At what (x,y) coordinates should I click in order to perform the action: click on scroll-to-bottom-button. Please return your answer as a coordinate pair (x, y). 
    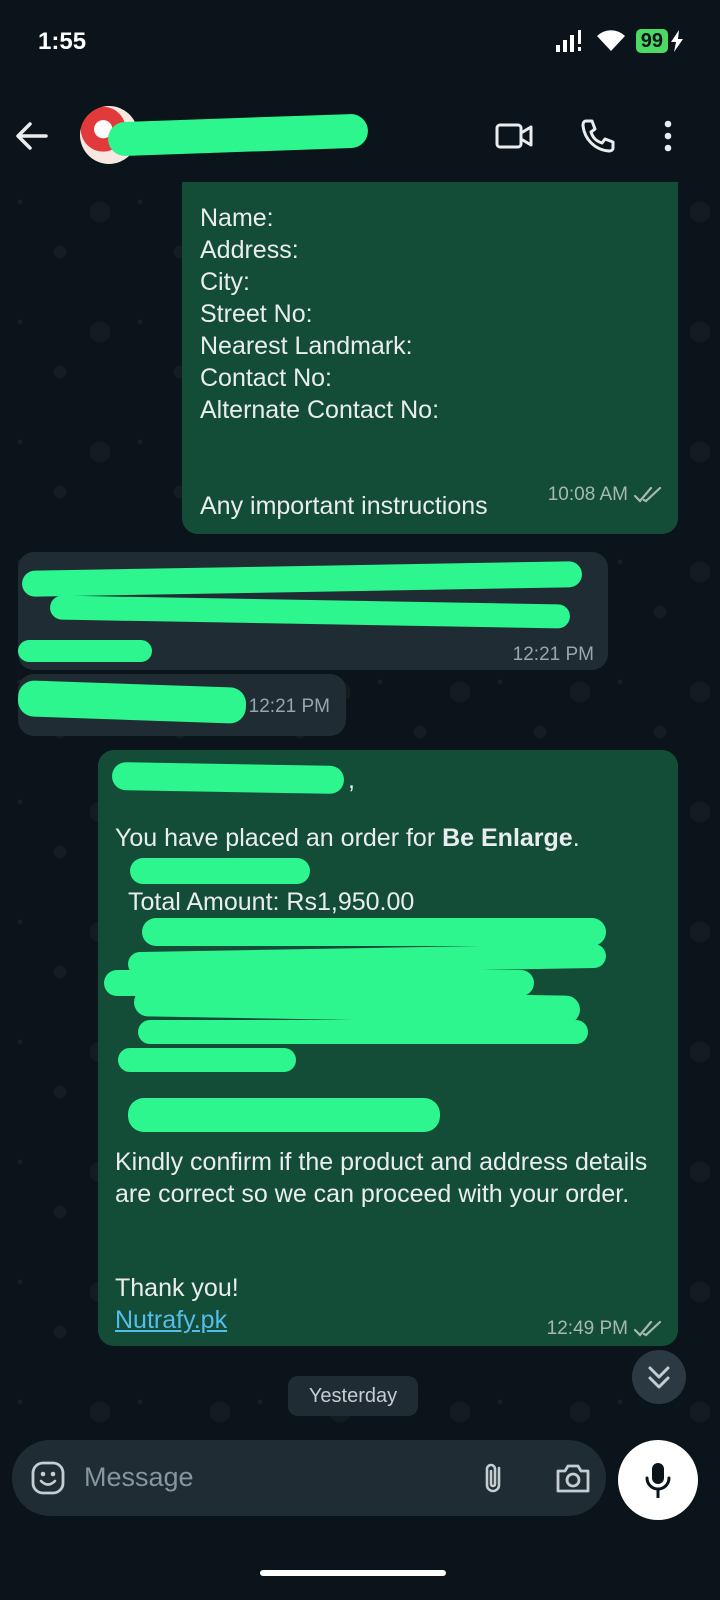
    Looking at the image, I should click on (659, 1377).